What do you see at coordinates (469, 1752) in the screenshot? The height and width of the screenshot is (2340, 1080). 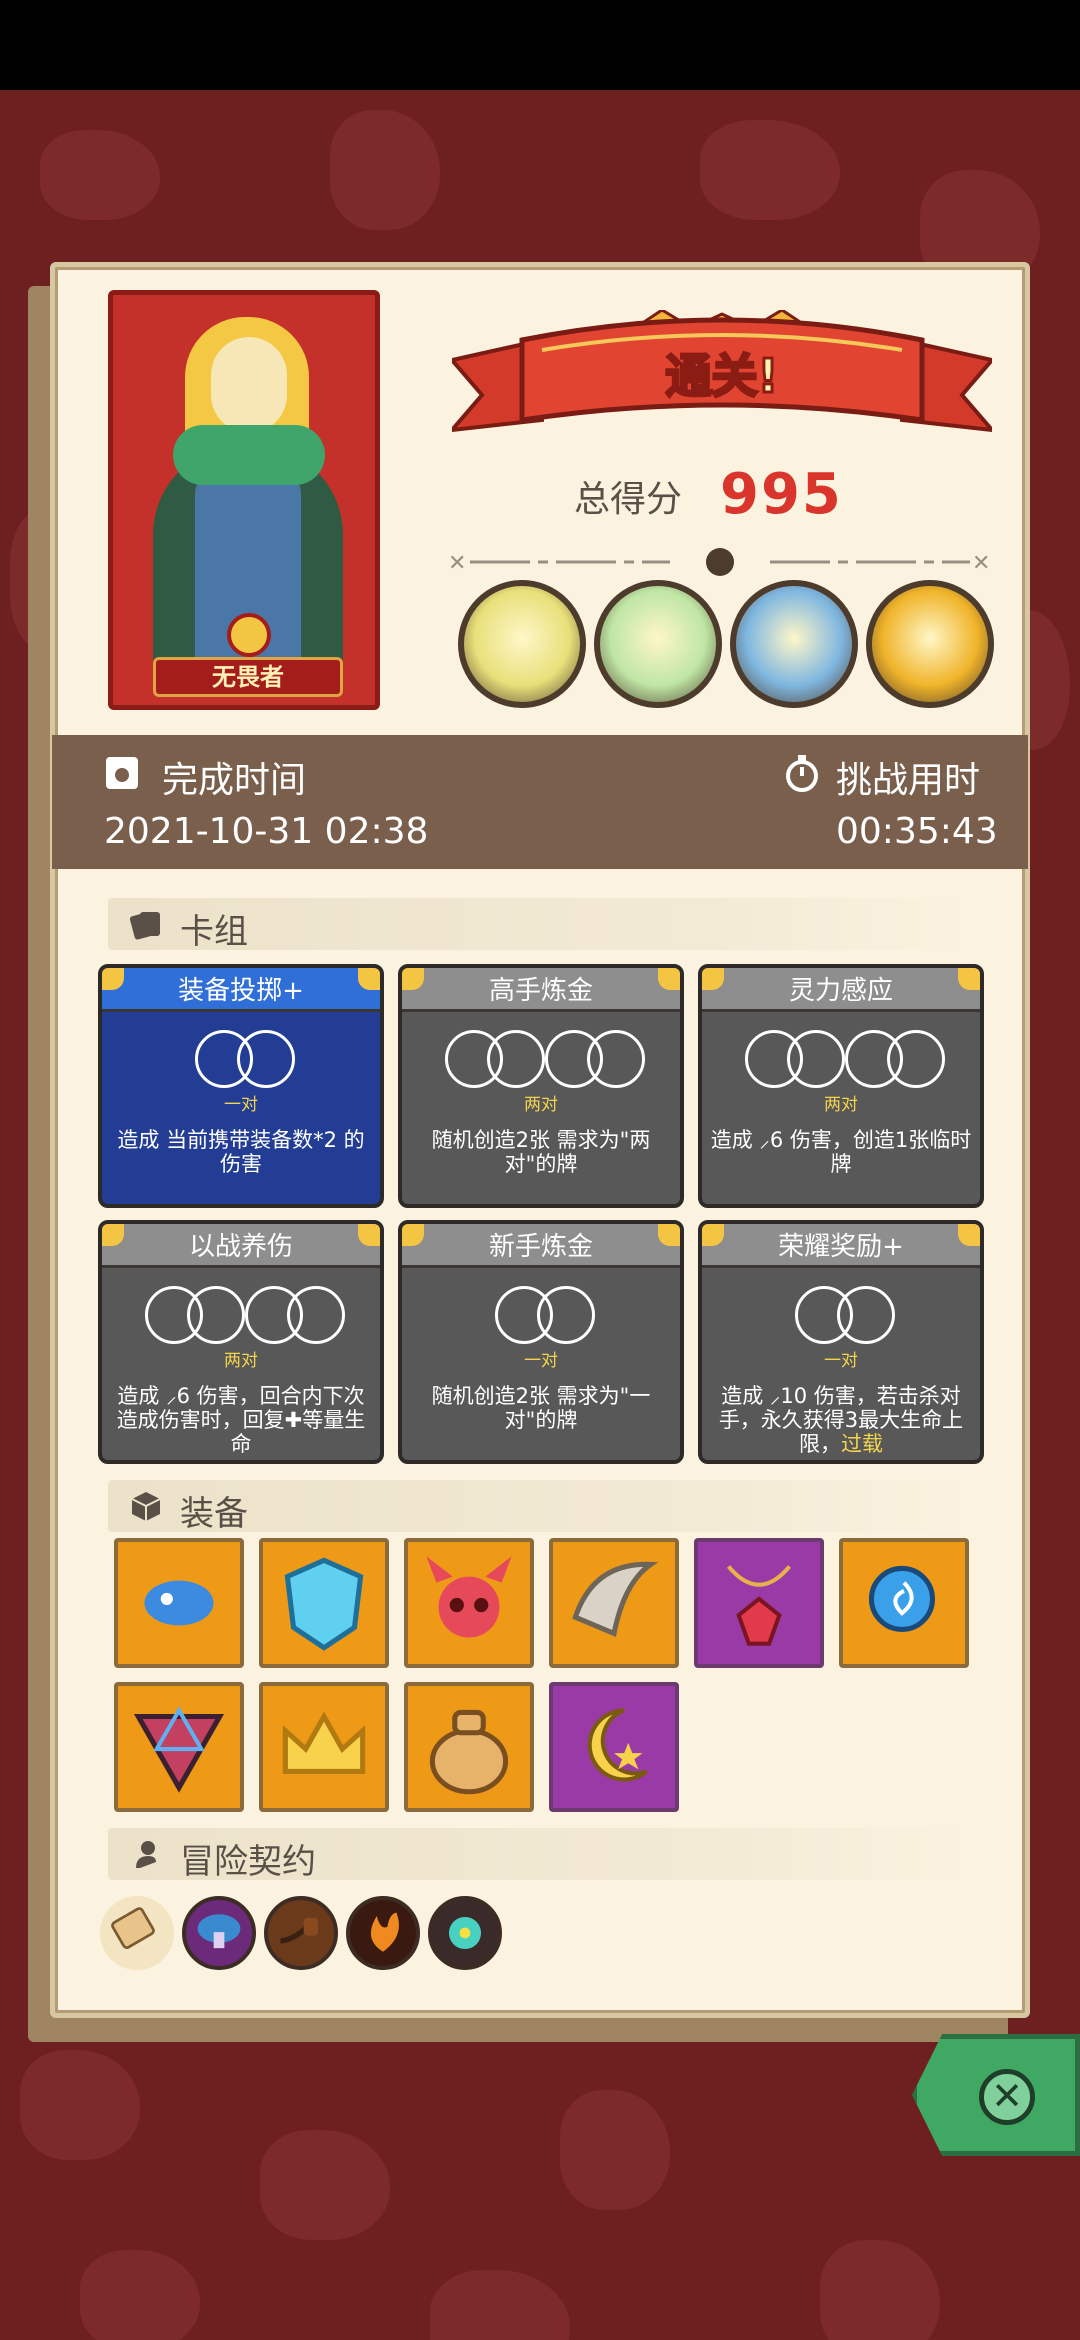 I see `money-bag-icon` at bounding box center [469, 1752].